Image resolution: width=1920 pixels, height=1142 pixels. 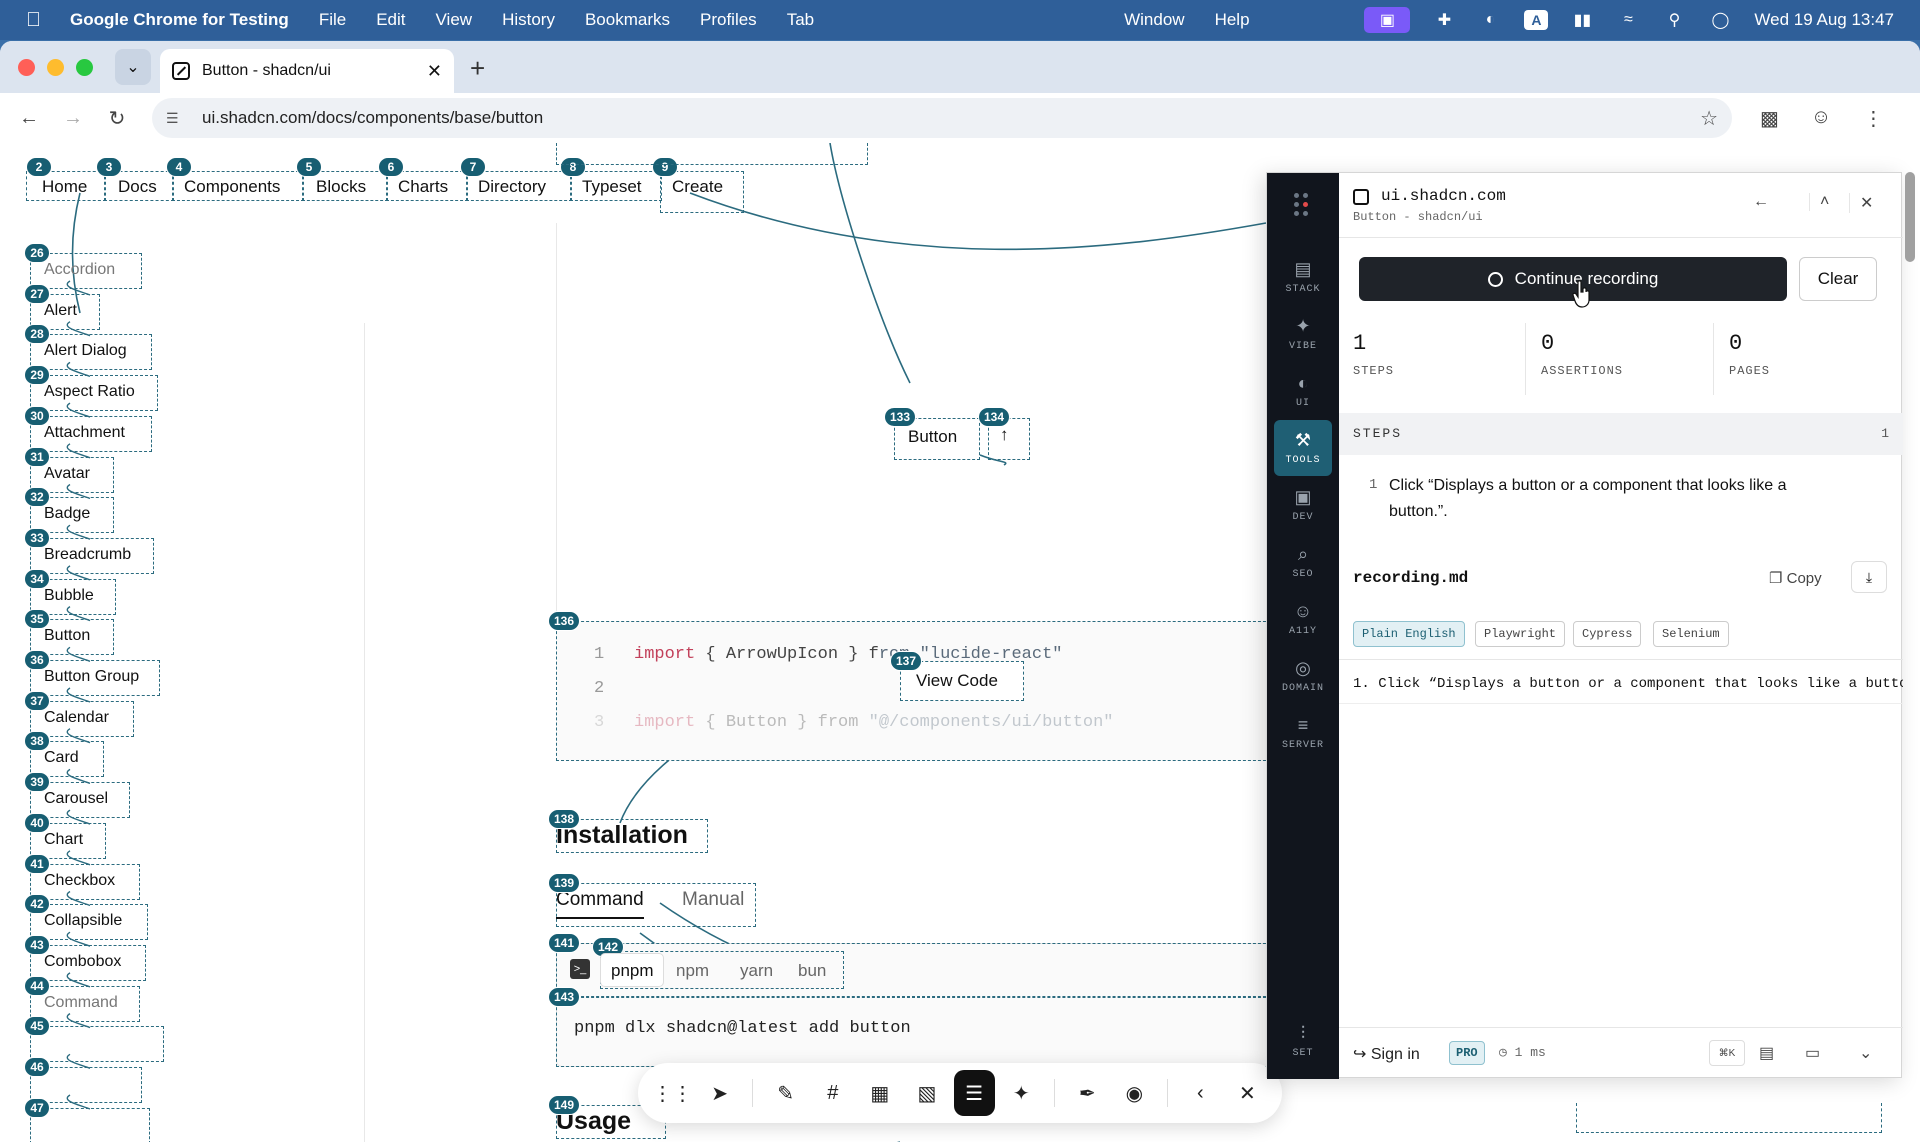 I want to click on menu-window: Window, so click(x=1154, y=20).